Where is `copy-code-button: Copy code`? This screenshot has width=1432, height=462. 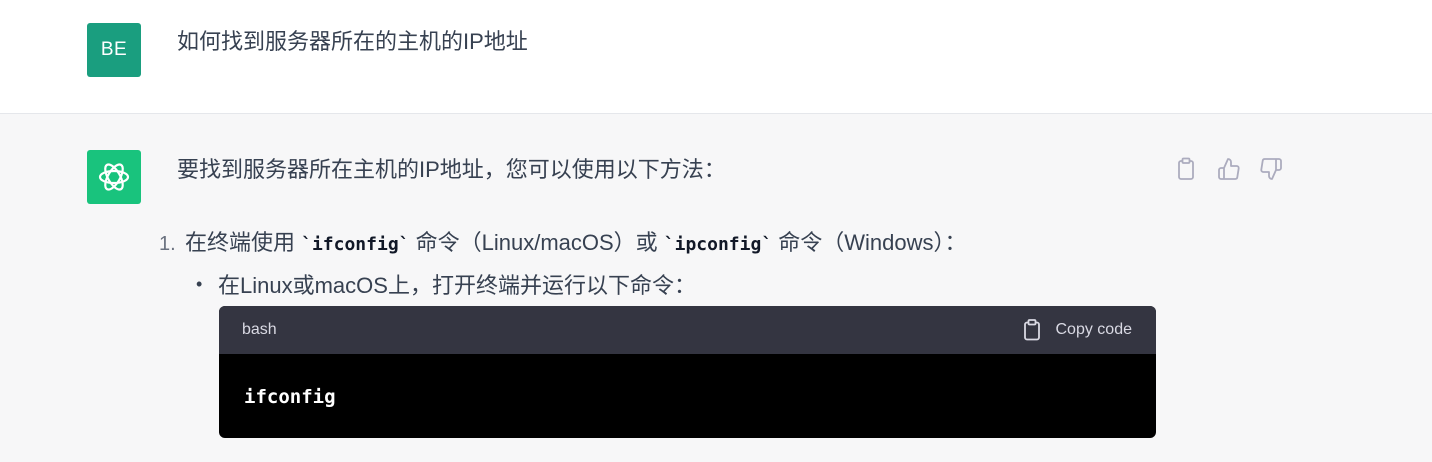
copy-code-button: Copy code is located at coordinates (1078, 330).